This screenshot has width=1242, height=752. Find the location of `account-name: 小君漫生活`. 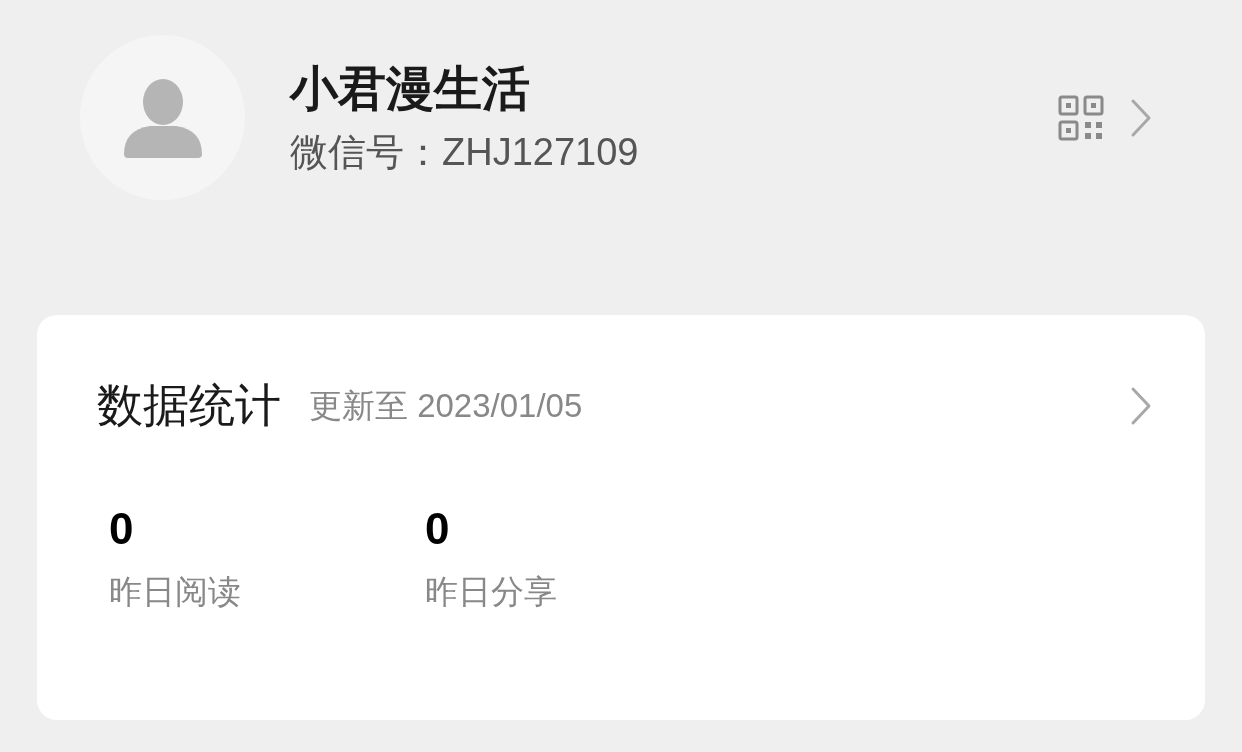

account-name: 小君漫生活 is located at coordinates (410, 88).